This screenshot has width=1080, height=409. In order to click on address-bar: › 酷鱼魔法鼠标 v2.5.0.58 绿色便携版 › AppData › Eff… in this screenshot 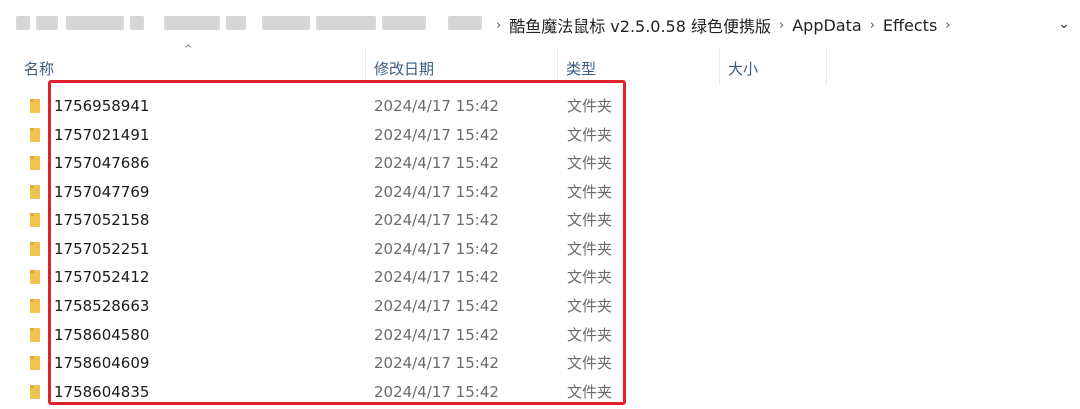, I will do `click(540, 24)`.